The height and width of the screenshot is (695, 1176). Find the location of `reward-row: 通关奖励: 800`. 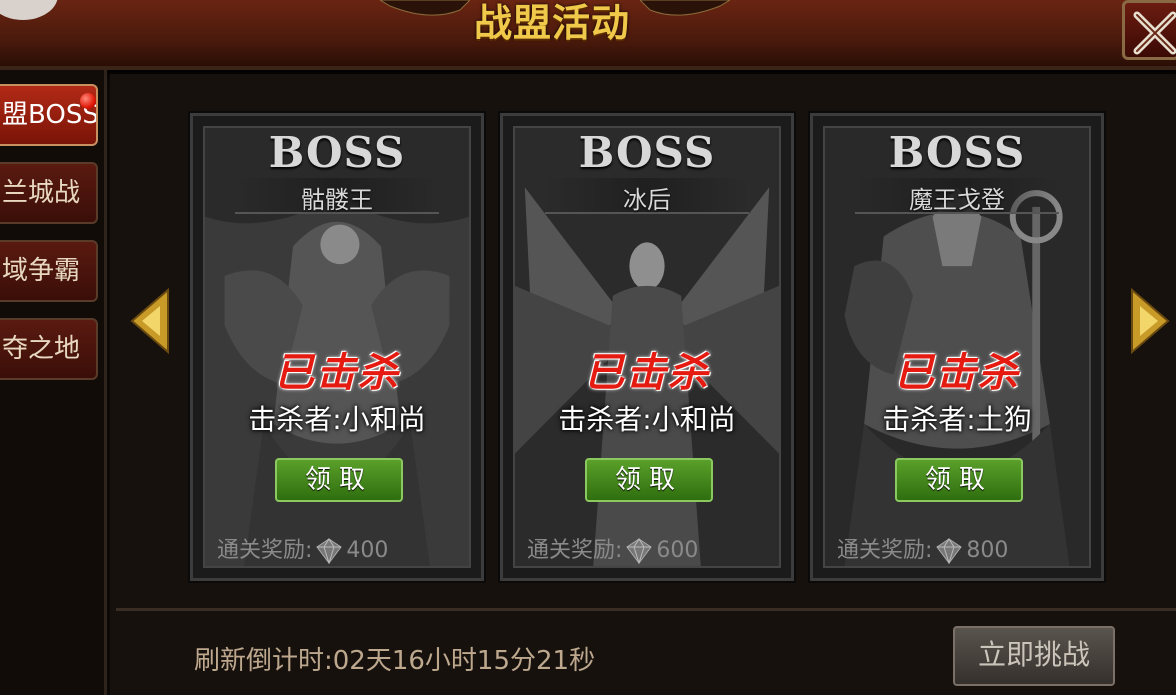

reward-row: 通关奖励: 800 is located at coordinates (922, 548).